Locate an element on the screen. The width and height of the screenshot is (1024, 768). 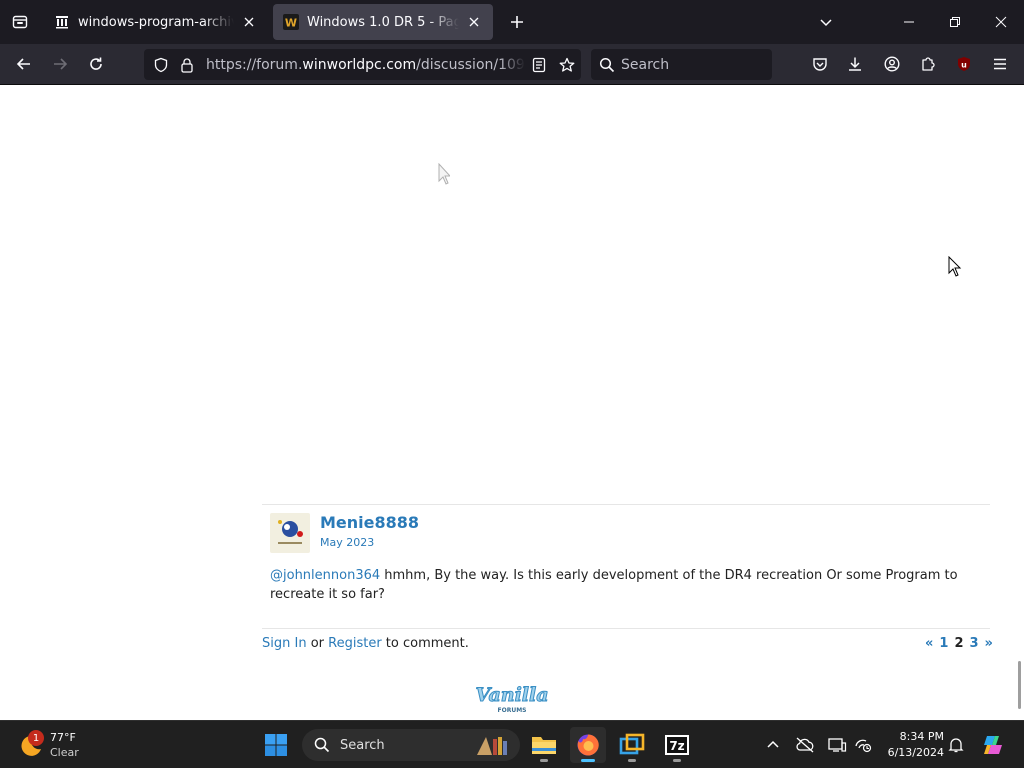
folder-icon is located at coordinates (544, 745).